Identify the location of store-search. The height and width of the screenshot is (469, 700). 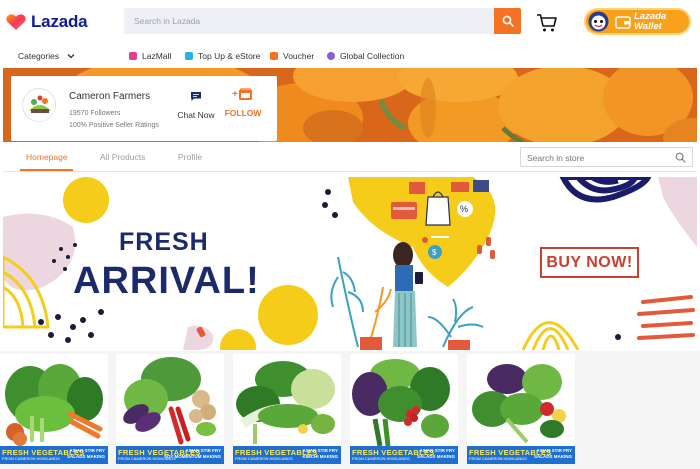
(606, 157).